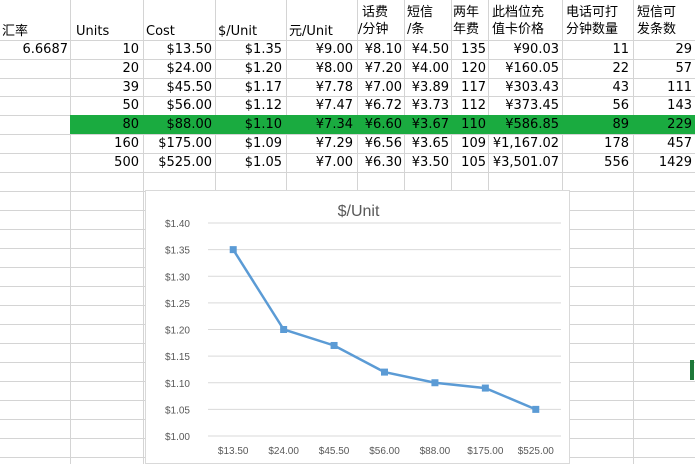  I want to click on cell-sms_count: 29, so click(663, 49).